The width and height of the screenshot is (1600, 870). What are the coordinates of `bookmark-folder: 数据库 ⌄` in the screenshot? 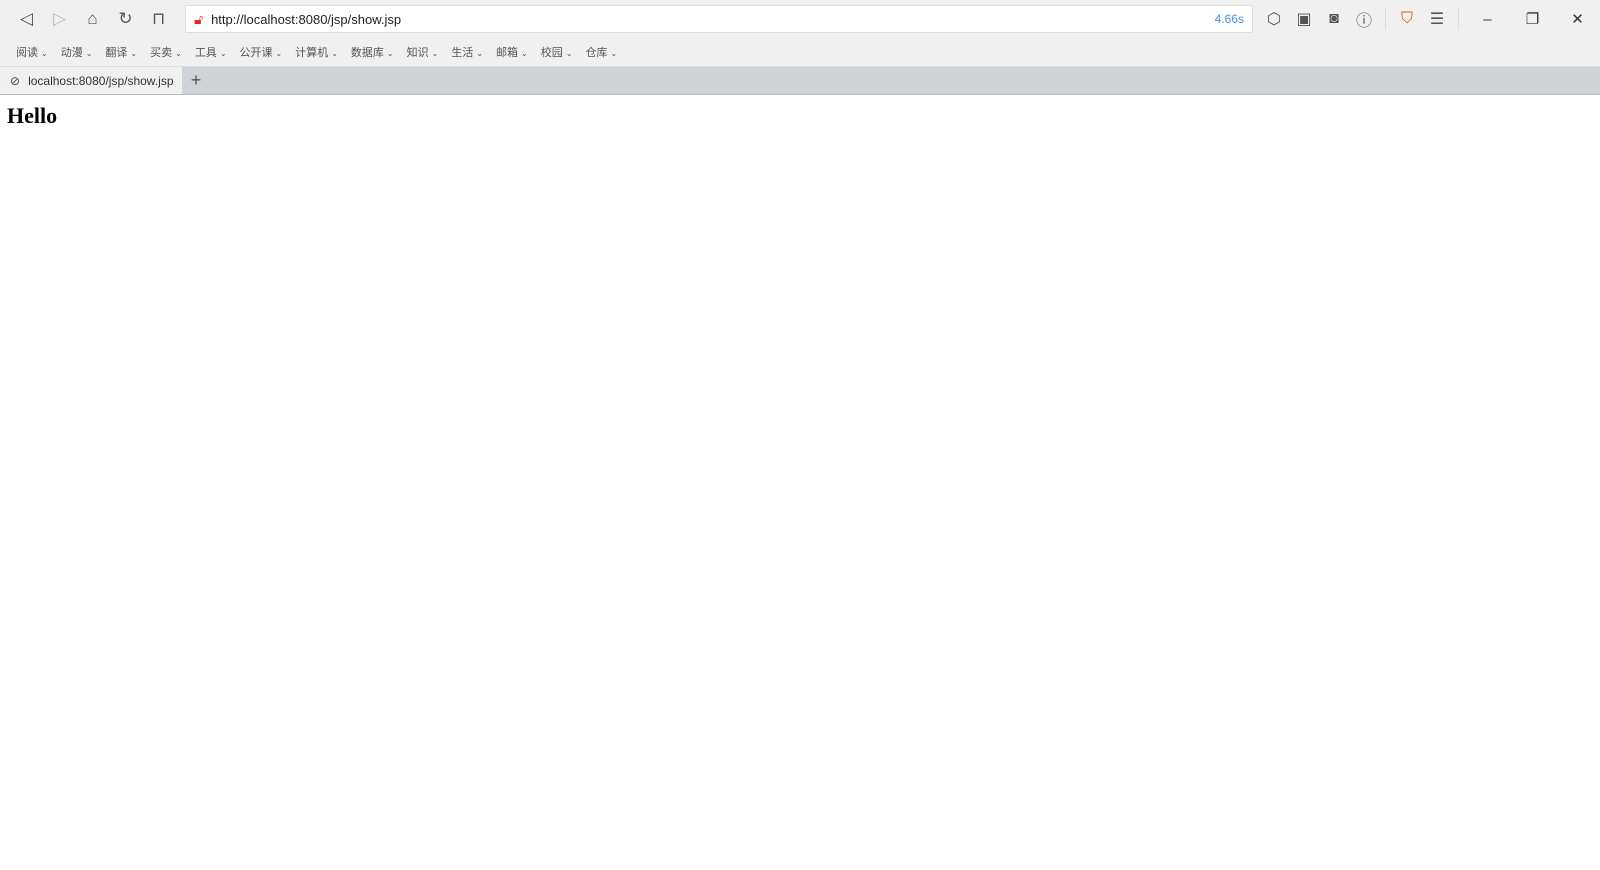 It's located at (372, 52).